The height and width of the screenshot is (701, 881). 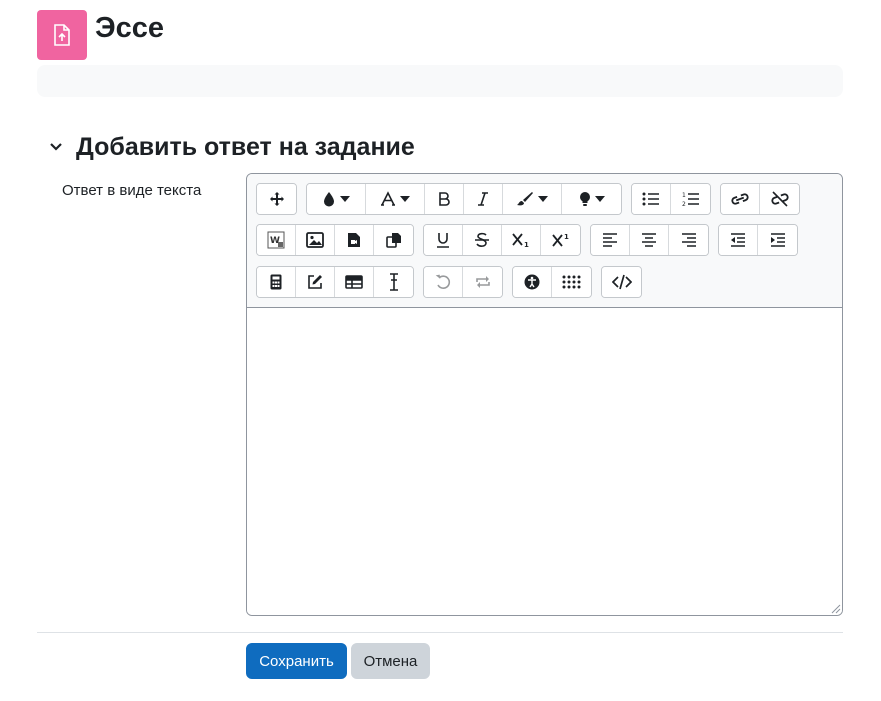 I want to click on align-right-icon, so click(x=688, y=240).